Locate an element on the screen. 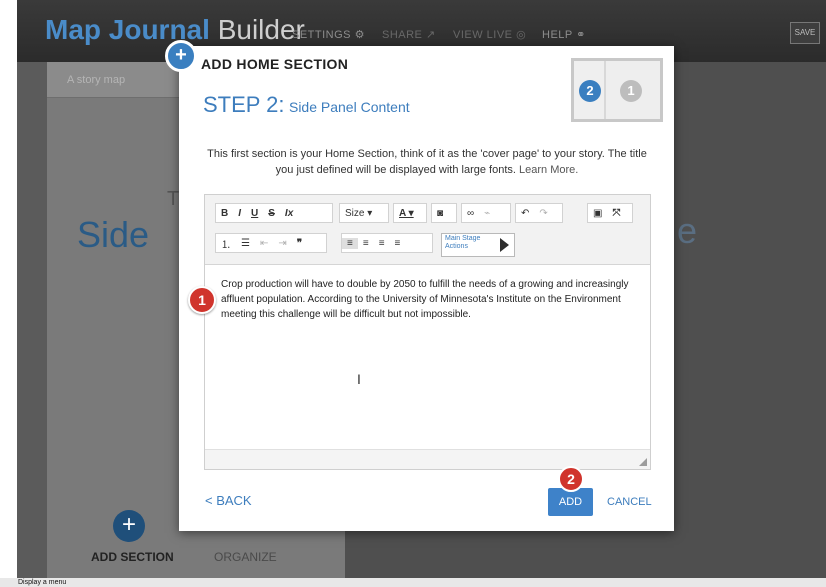 This screenshot has height=587, width=826. add-section-label: ADD SECTION is located at coordinates (132, 557).